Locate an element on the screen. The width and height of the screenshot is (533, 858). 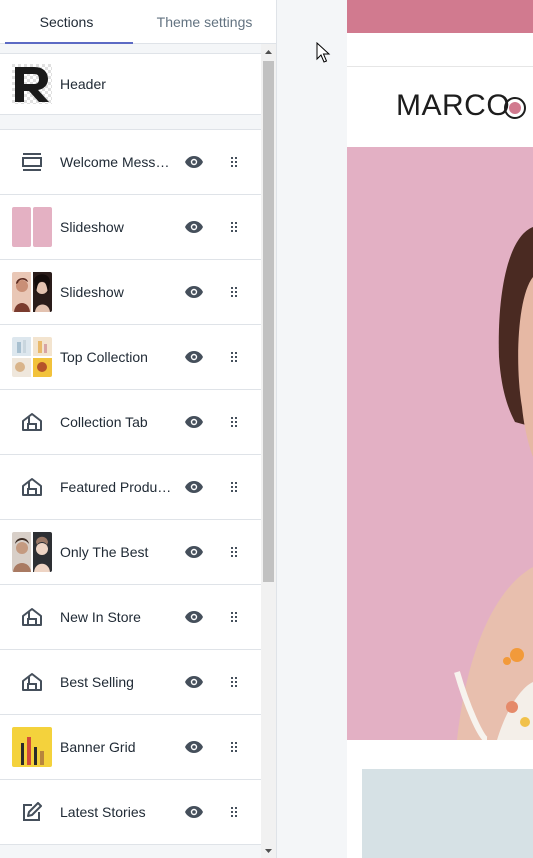
sidebar-scrollbar is located at coordinates (268, 451).